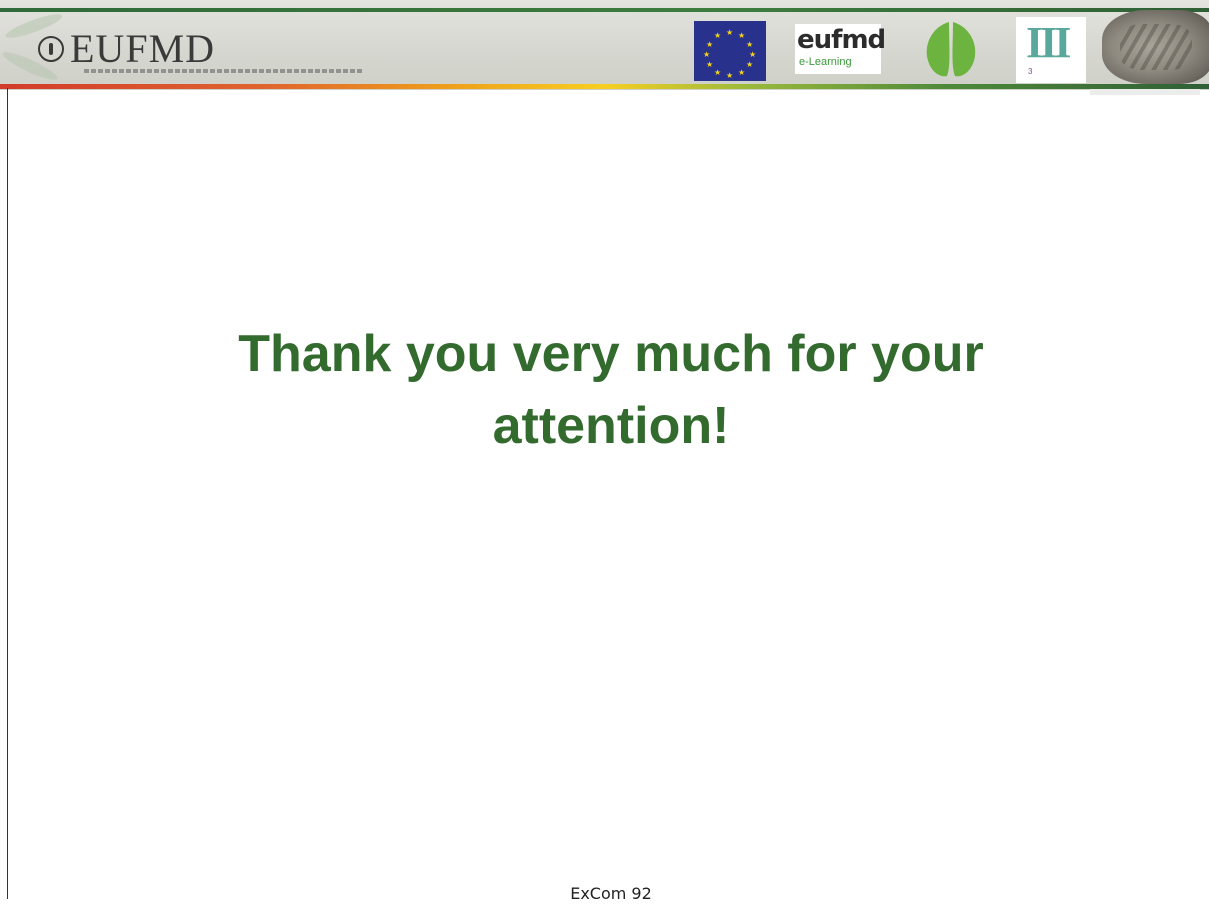 The height and width of the screenshot is (904, 1209). I want to click on eu-flag-logo: ★ ★ ★ ★ ★ ★ ★ ★ ★ ★ ★ ★, so click(730, 51).